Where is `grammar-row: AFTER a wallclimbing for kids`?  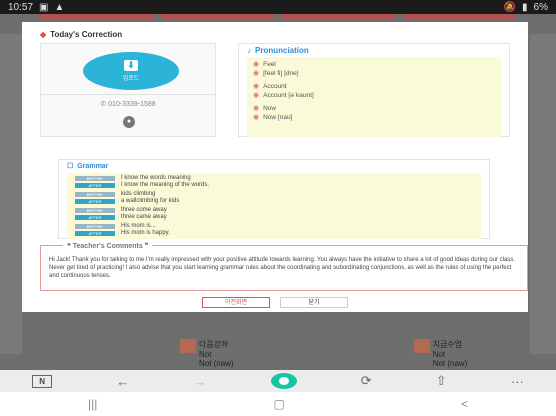
grammar-row: AFTER a wallclimbing for kids is located at coordinates (274, 201).